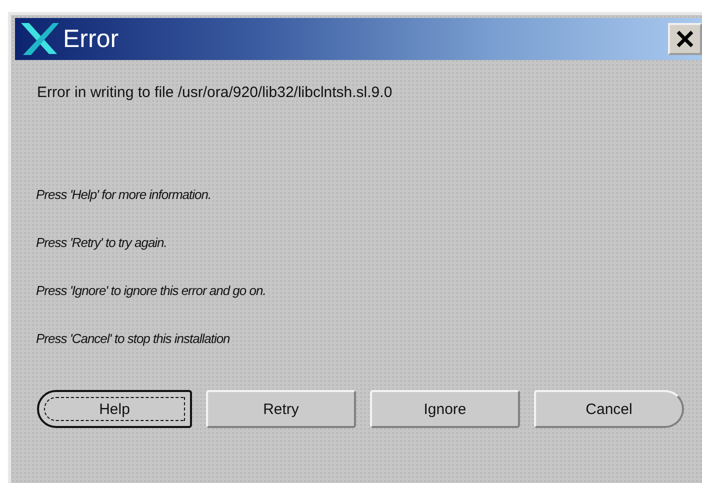 The width and height of the screenshot is (702, 483). I want to click on instruction-text: Press 'Retry' to try again., so click(102, 242).